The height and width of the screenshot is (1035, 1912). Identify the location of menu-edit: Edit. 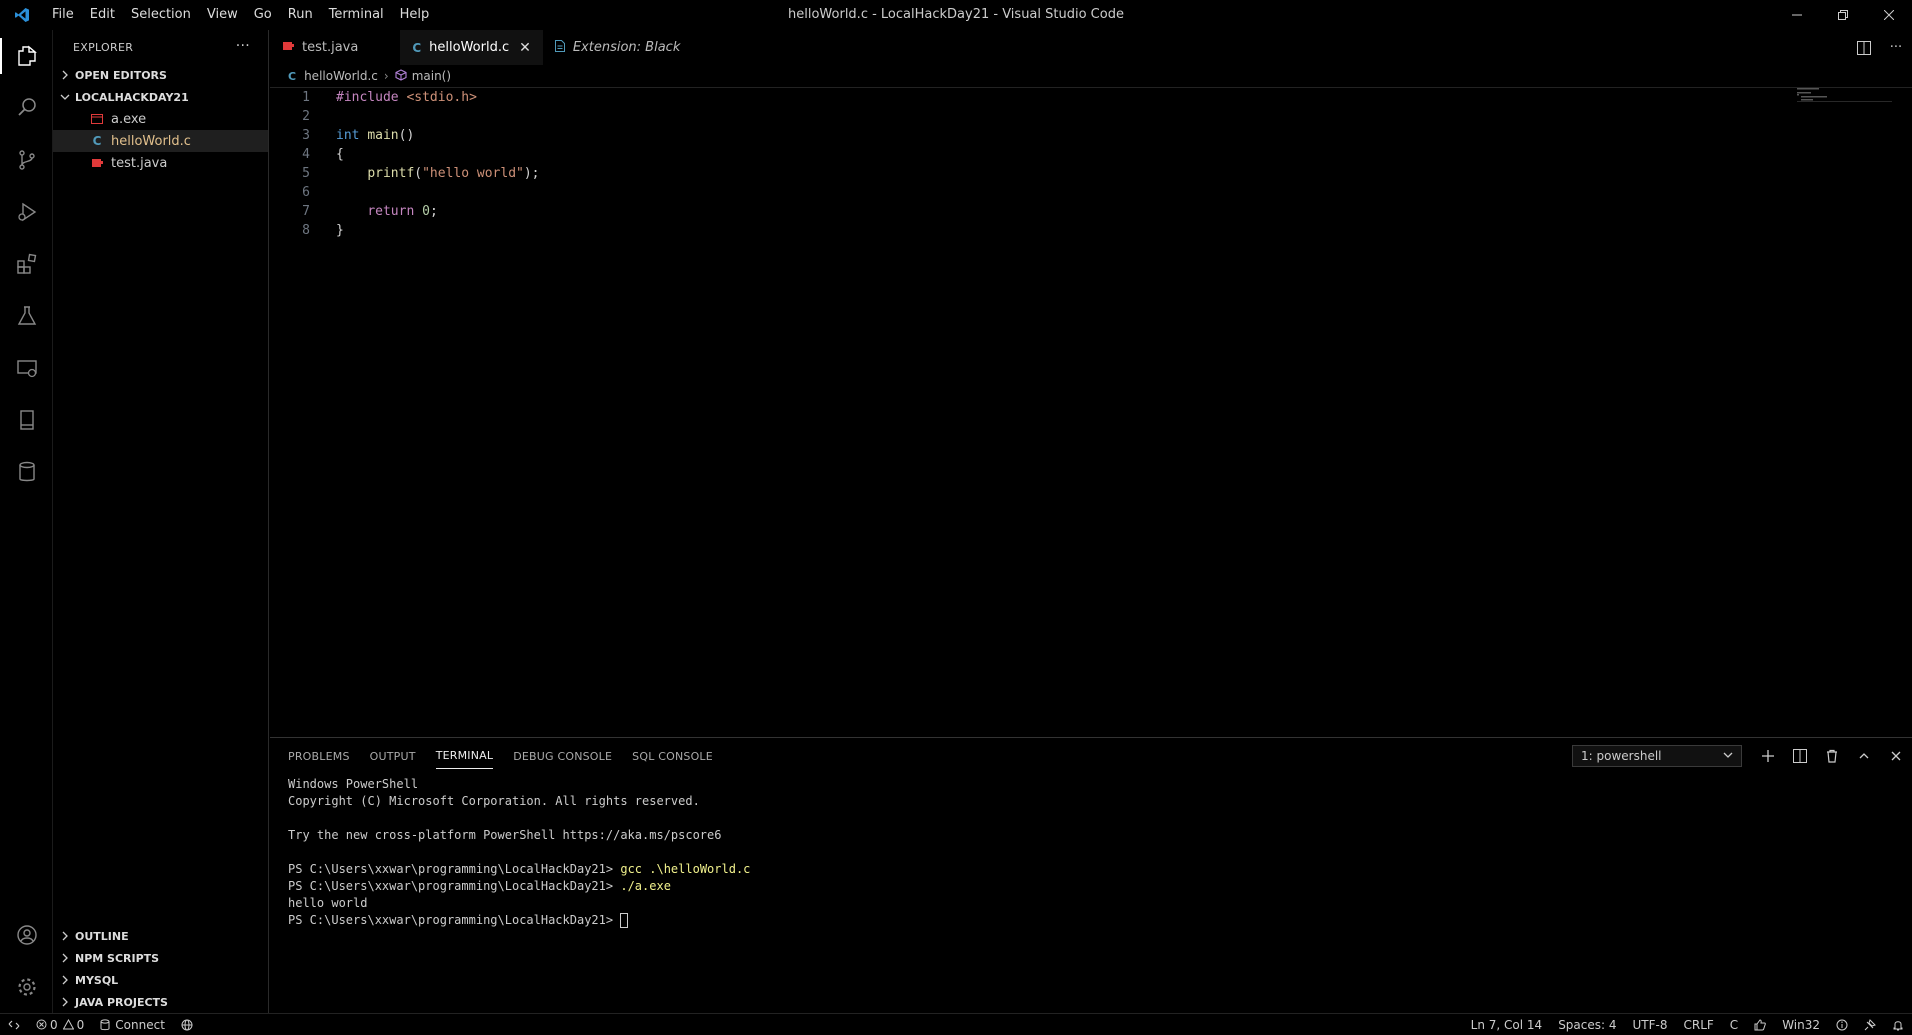
(102, 15).